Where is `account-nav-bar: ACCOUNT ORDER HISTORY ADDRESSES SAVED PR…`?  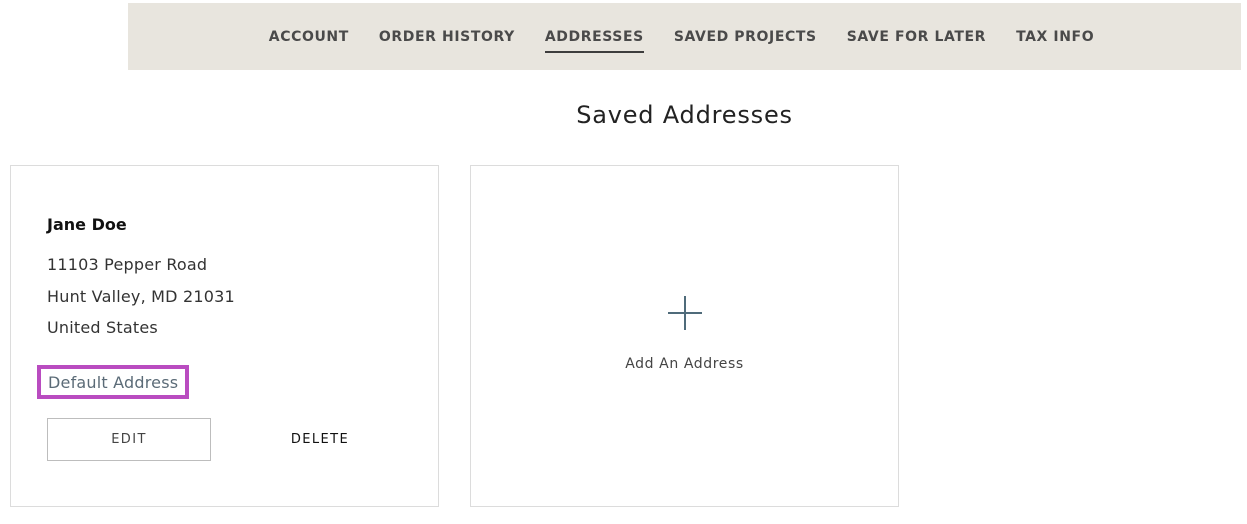
account-nav-bar: ACCOUNT ORDER HISTORY ADDRESSES SAVED PR… is located at coordinates (684, 36).